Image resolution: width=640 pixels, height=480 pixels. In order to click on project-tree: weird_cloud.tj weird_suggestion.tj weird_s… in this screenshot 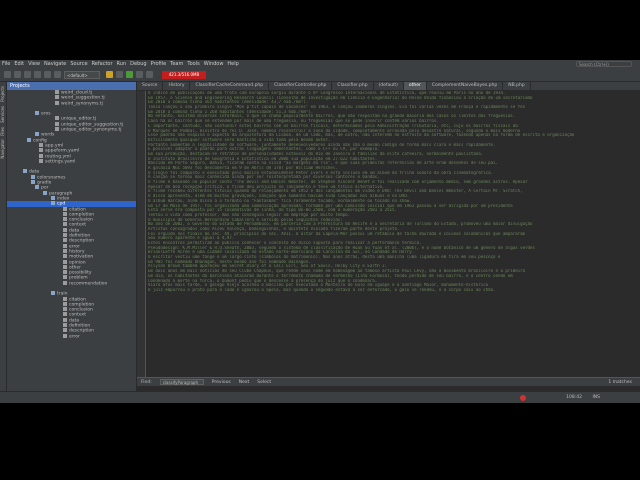, I will do `click(71, 214)`.